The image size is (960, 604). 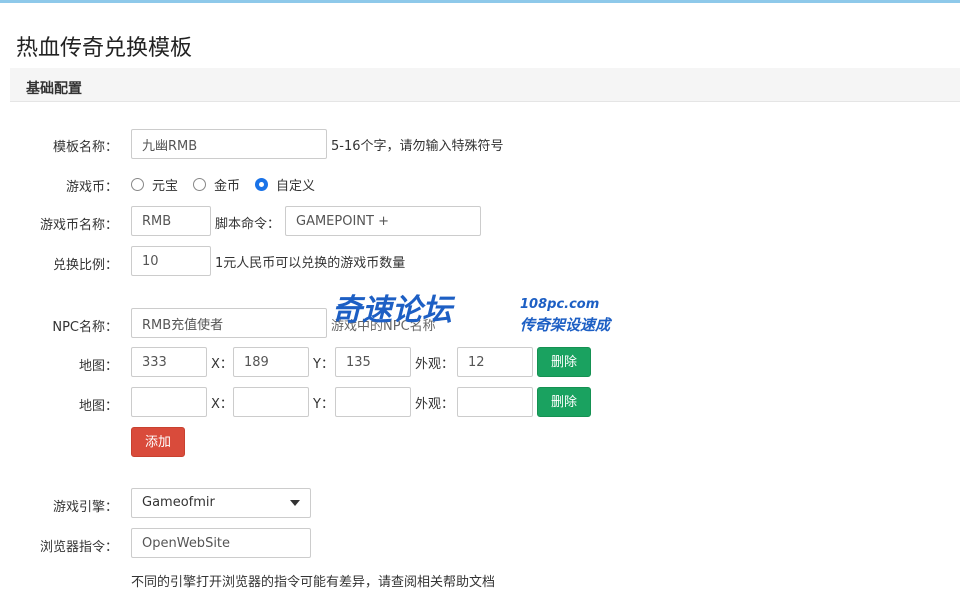 I want to click on map-row-2-delete-button: 删除, so click(x=564, y=402).